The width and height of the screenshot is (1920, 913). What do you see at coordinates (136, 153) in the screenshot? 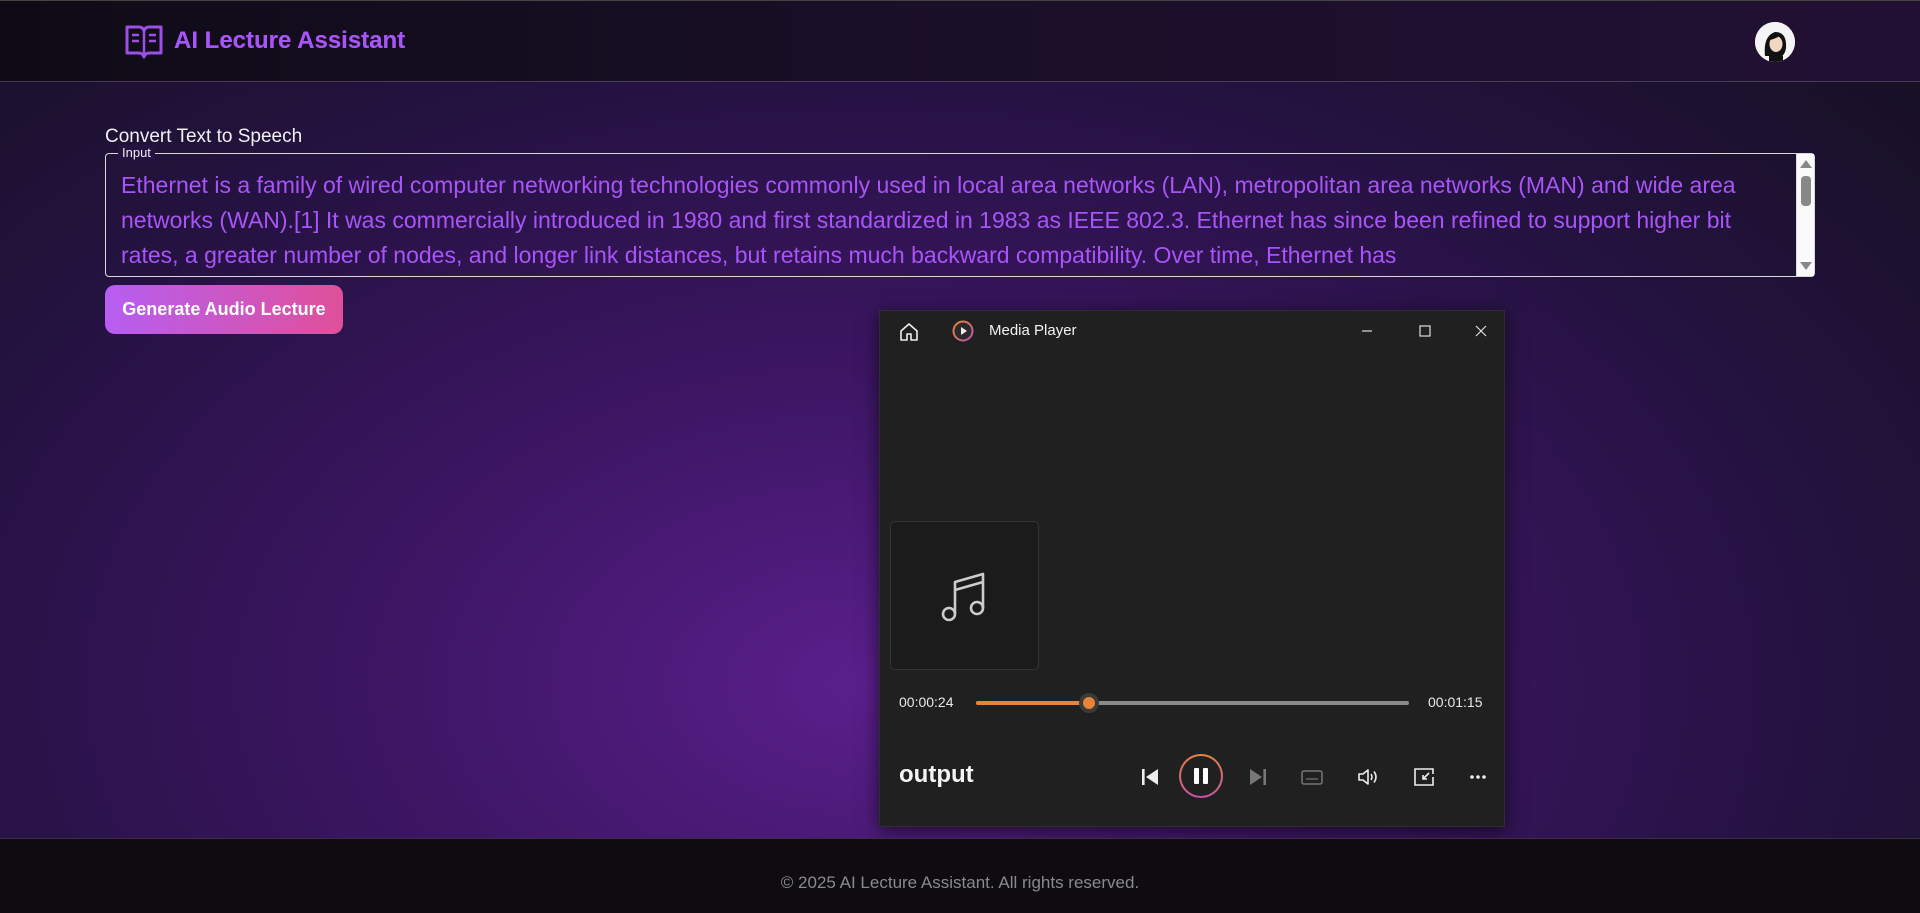
I see `input-label: Input` at bounding box center [136, 153].